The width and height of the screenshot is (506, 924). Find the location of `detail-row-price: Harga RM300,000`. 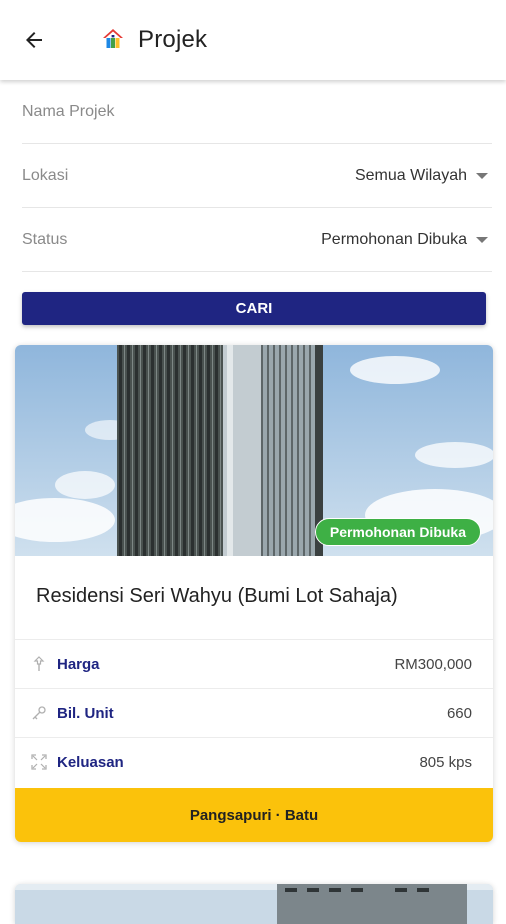

detail-row-price: Harga RM300,000 is located at coordinates (254, 663).